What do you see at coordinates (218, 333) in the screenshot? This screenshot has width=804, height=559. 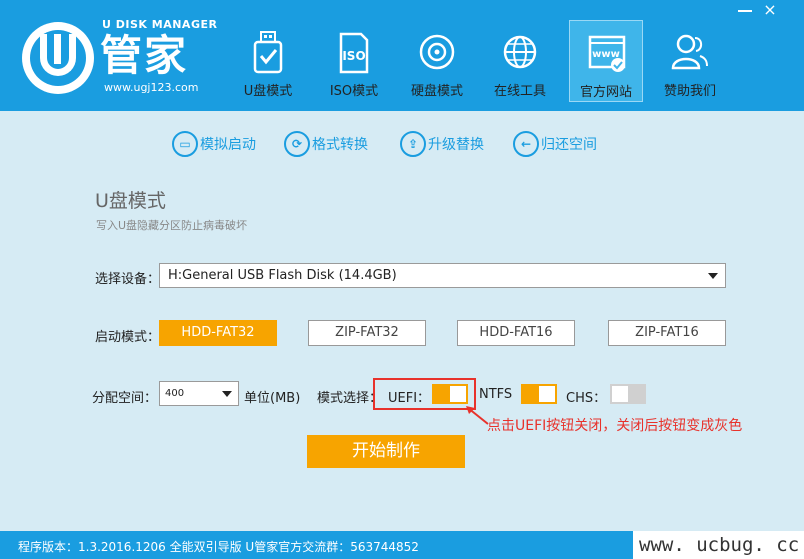 I see `boot-mode-hdd-fat32: HDD-FAT32` at bounding box center [218, 333].